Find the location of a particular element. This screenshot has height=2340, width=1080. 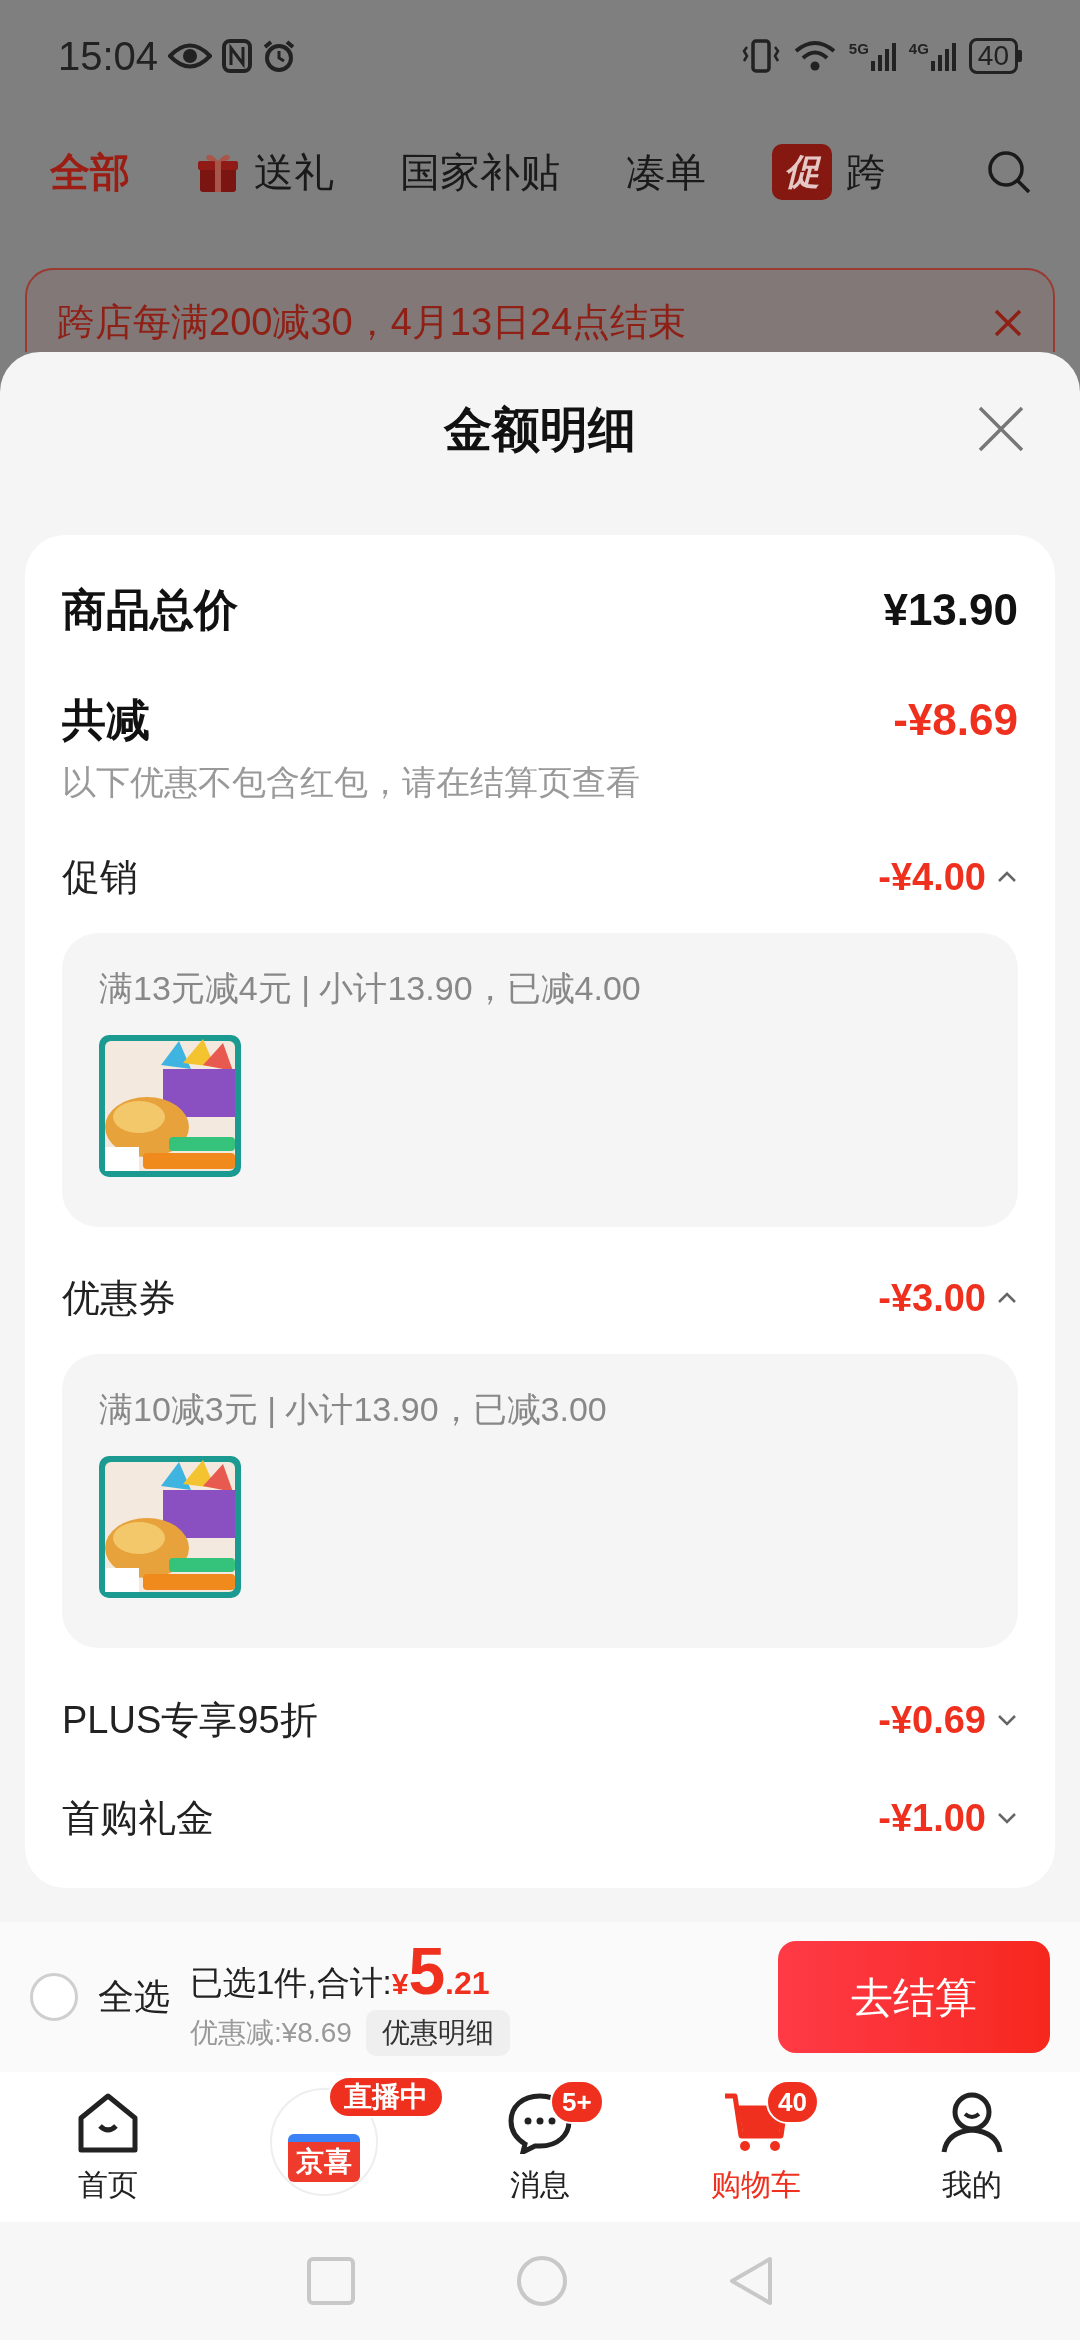

category-tab: 国家补贴 is located at coordinates (480, 172).